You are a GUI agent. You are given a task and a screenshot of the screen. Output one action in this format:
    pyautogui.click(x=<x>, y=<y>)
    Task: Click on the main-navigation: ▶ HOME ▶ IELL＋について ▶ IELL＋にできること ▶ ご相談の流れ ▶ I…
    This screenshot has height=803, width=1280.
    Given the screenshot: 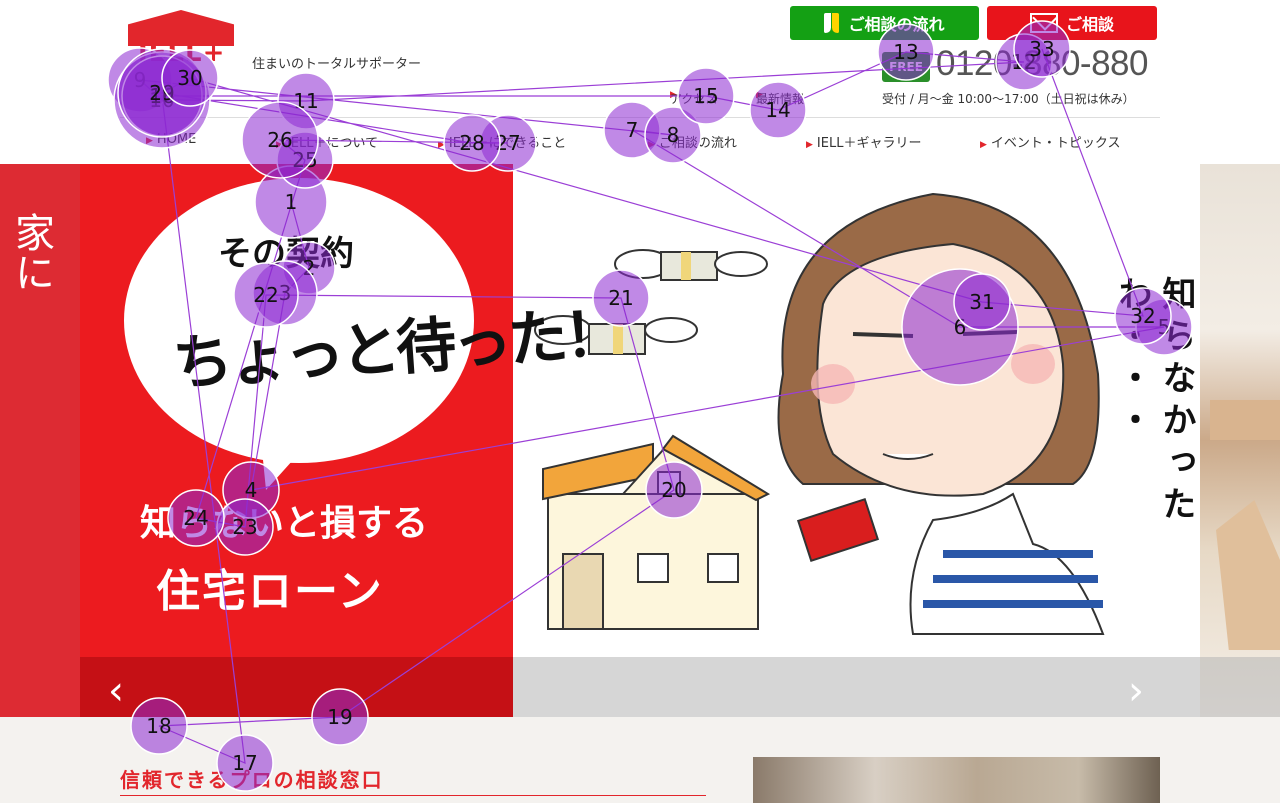 What is the action you would take?
    pyautogui.click(x=640, y=142)
    